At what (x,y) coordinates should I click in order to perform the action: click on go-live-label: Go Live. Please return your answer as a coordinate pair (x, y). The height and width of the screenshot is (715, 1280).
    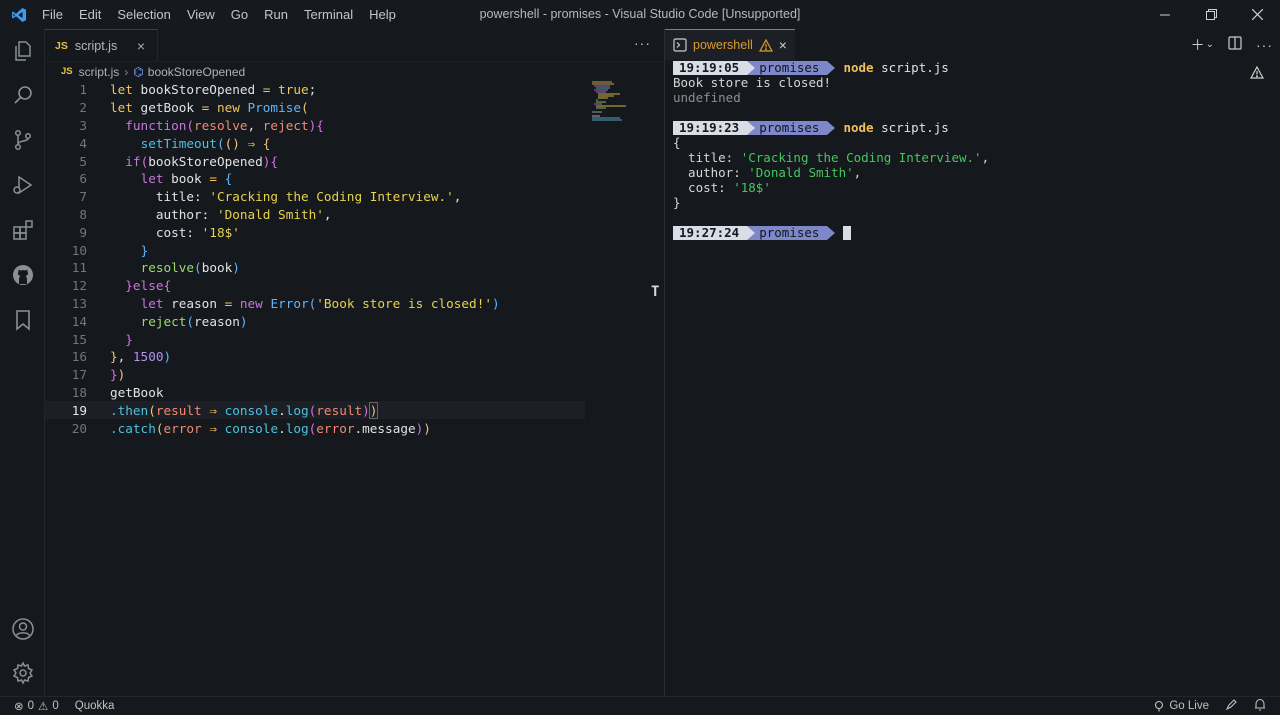
    Looking at the image, I should click on (1189, 706).